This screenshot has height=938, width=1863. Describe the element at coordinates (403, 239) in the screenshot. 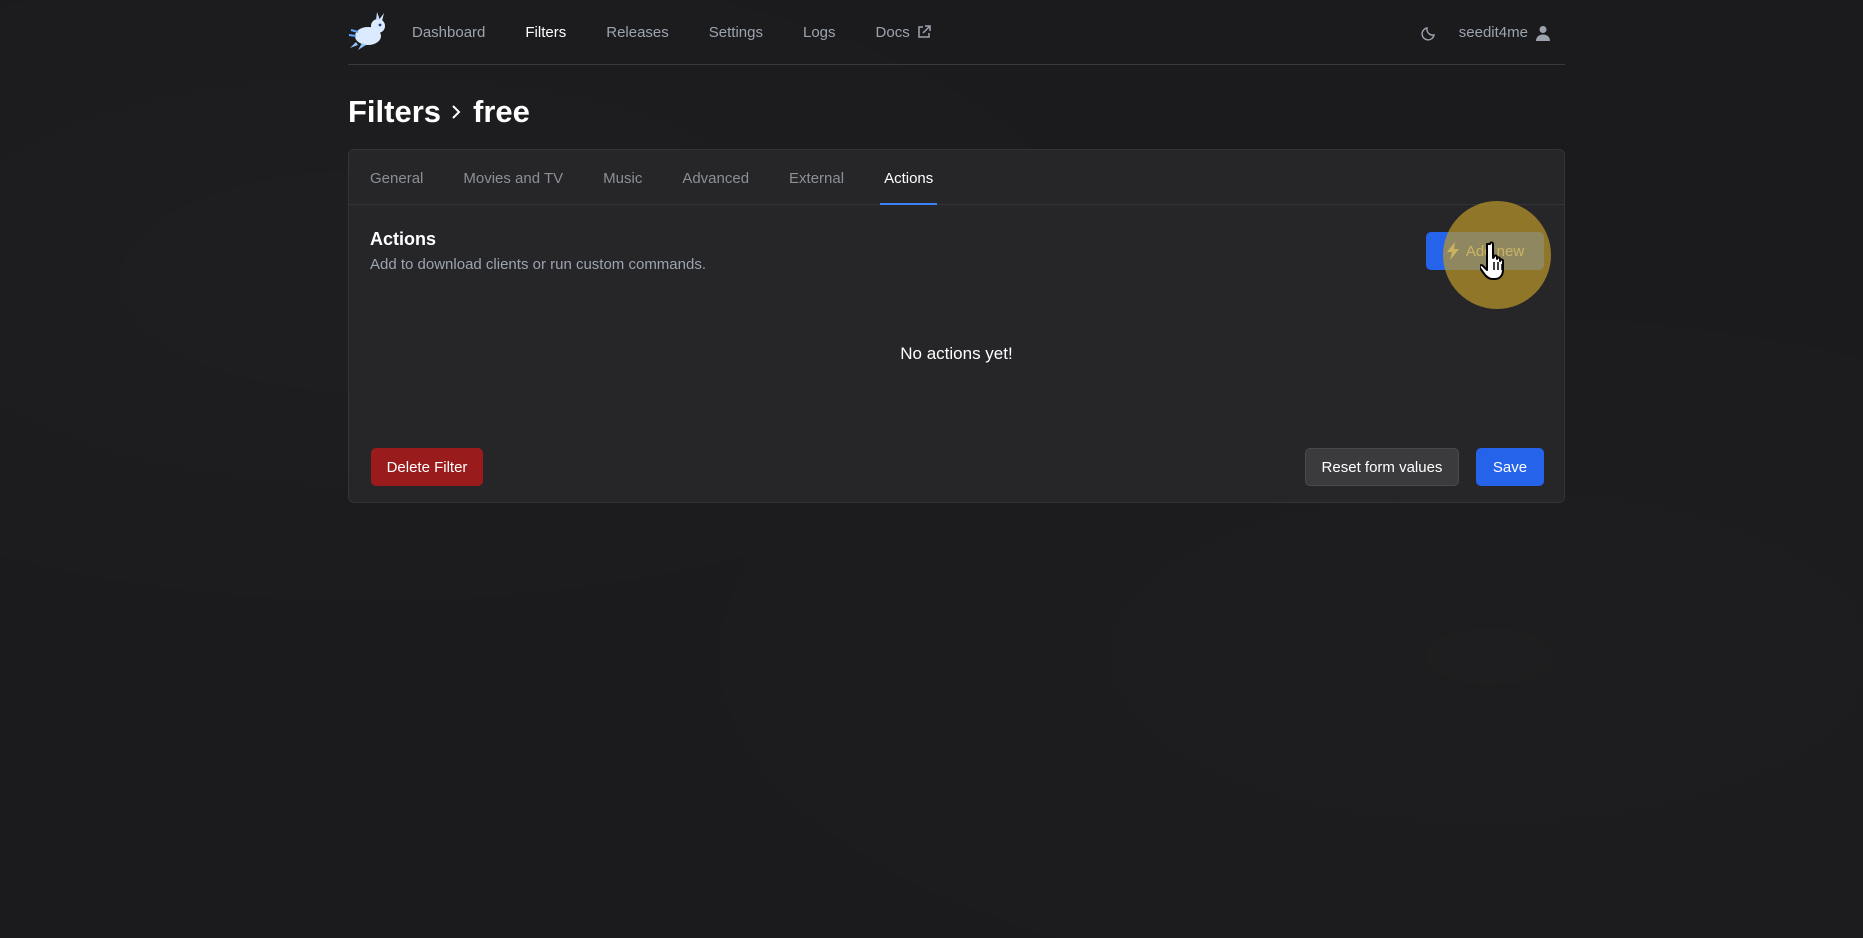

I see `actions-title: Actions` at that location.